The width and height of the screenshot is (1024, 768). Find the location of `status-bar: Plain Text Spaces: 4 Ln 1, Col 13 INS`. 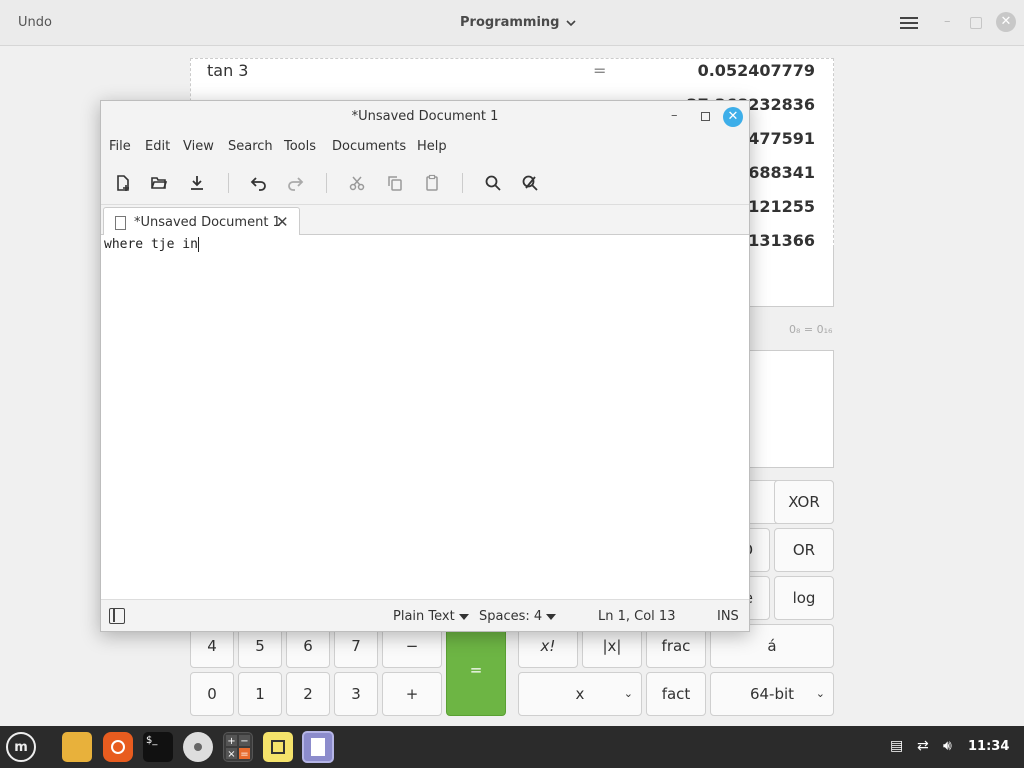

status-bar: Plain Text Spaces: 4 Ln 1, Col 13 INS is located at coordinates (425, 615).